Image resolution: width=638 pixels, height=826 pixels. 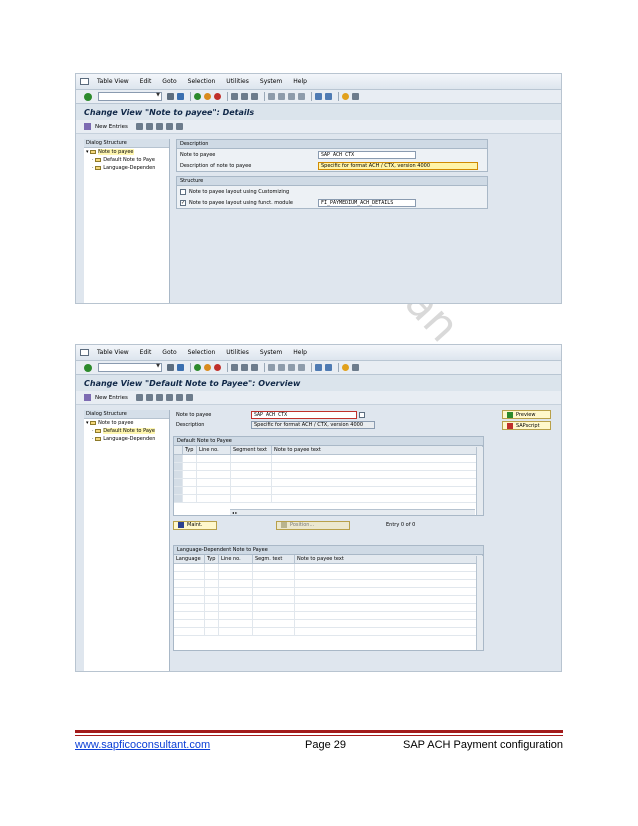 I want to click on function-module-field: FI_PAYMEDIUM_ACH_DETAILS, so click(x=367, y=202).